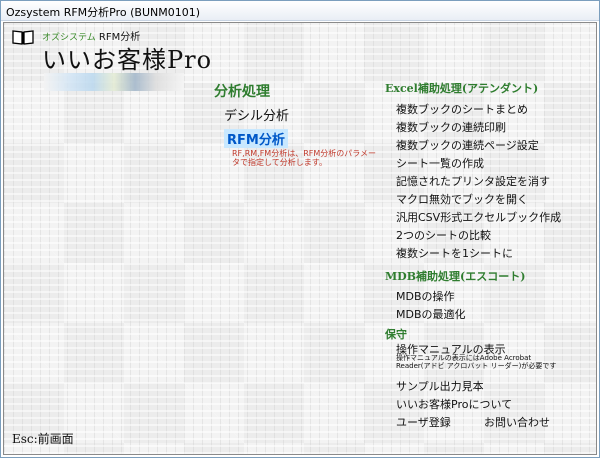  What do you see at coordinates (478, 217) in the screenshot?
I see `excel-menu-item: 汎用CSV形式エクセルブック作成` at bounding box center [478, 217].